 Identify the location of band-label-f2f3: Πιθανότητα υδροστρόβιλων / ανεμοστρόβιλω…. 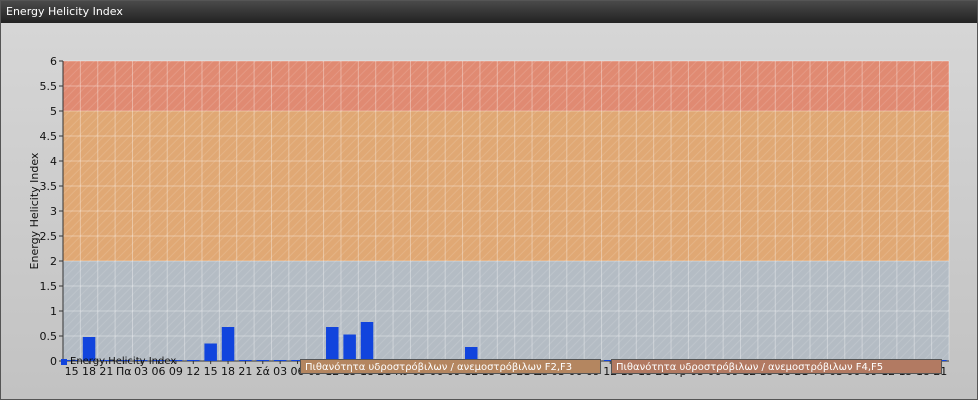
(450, 366).